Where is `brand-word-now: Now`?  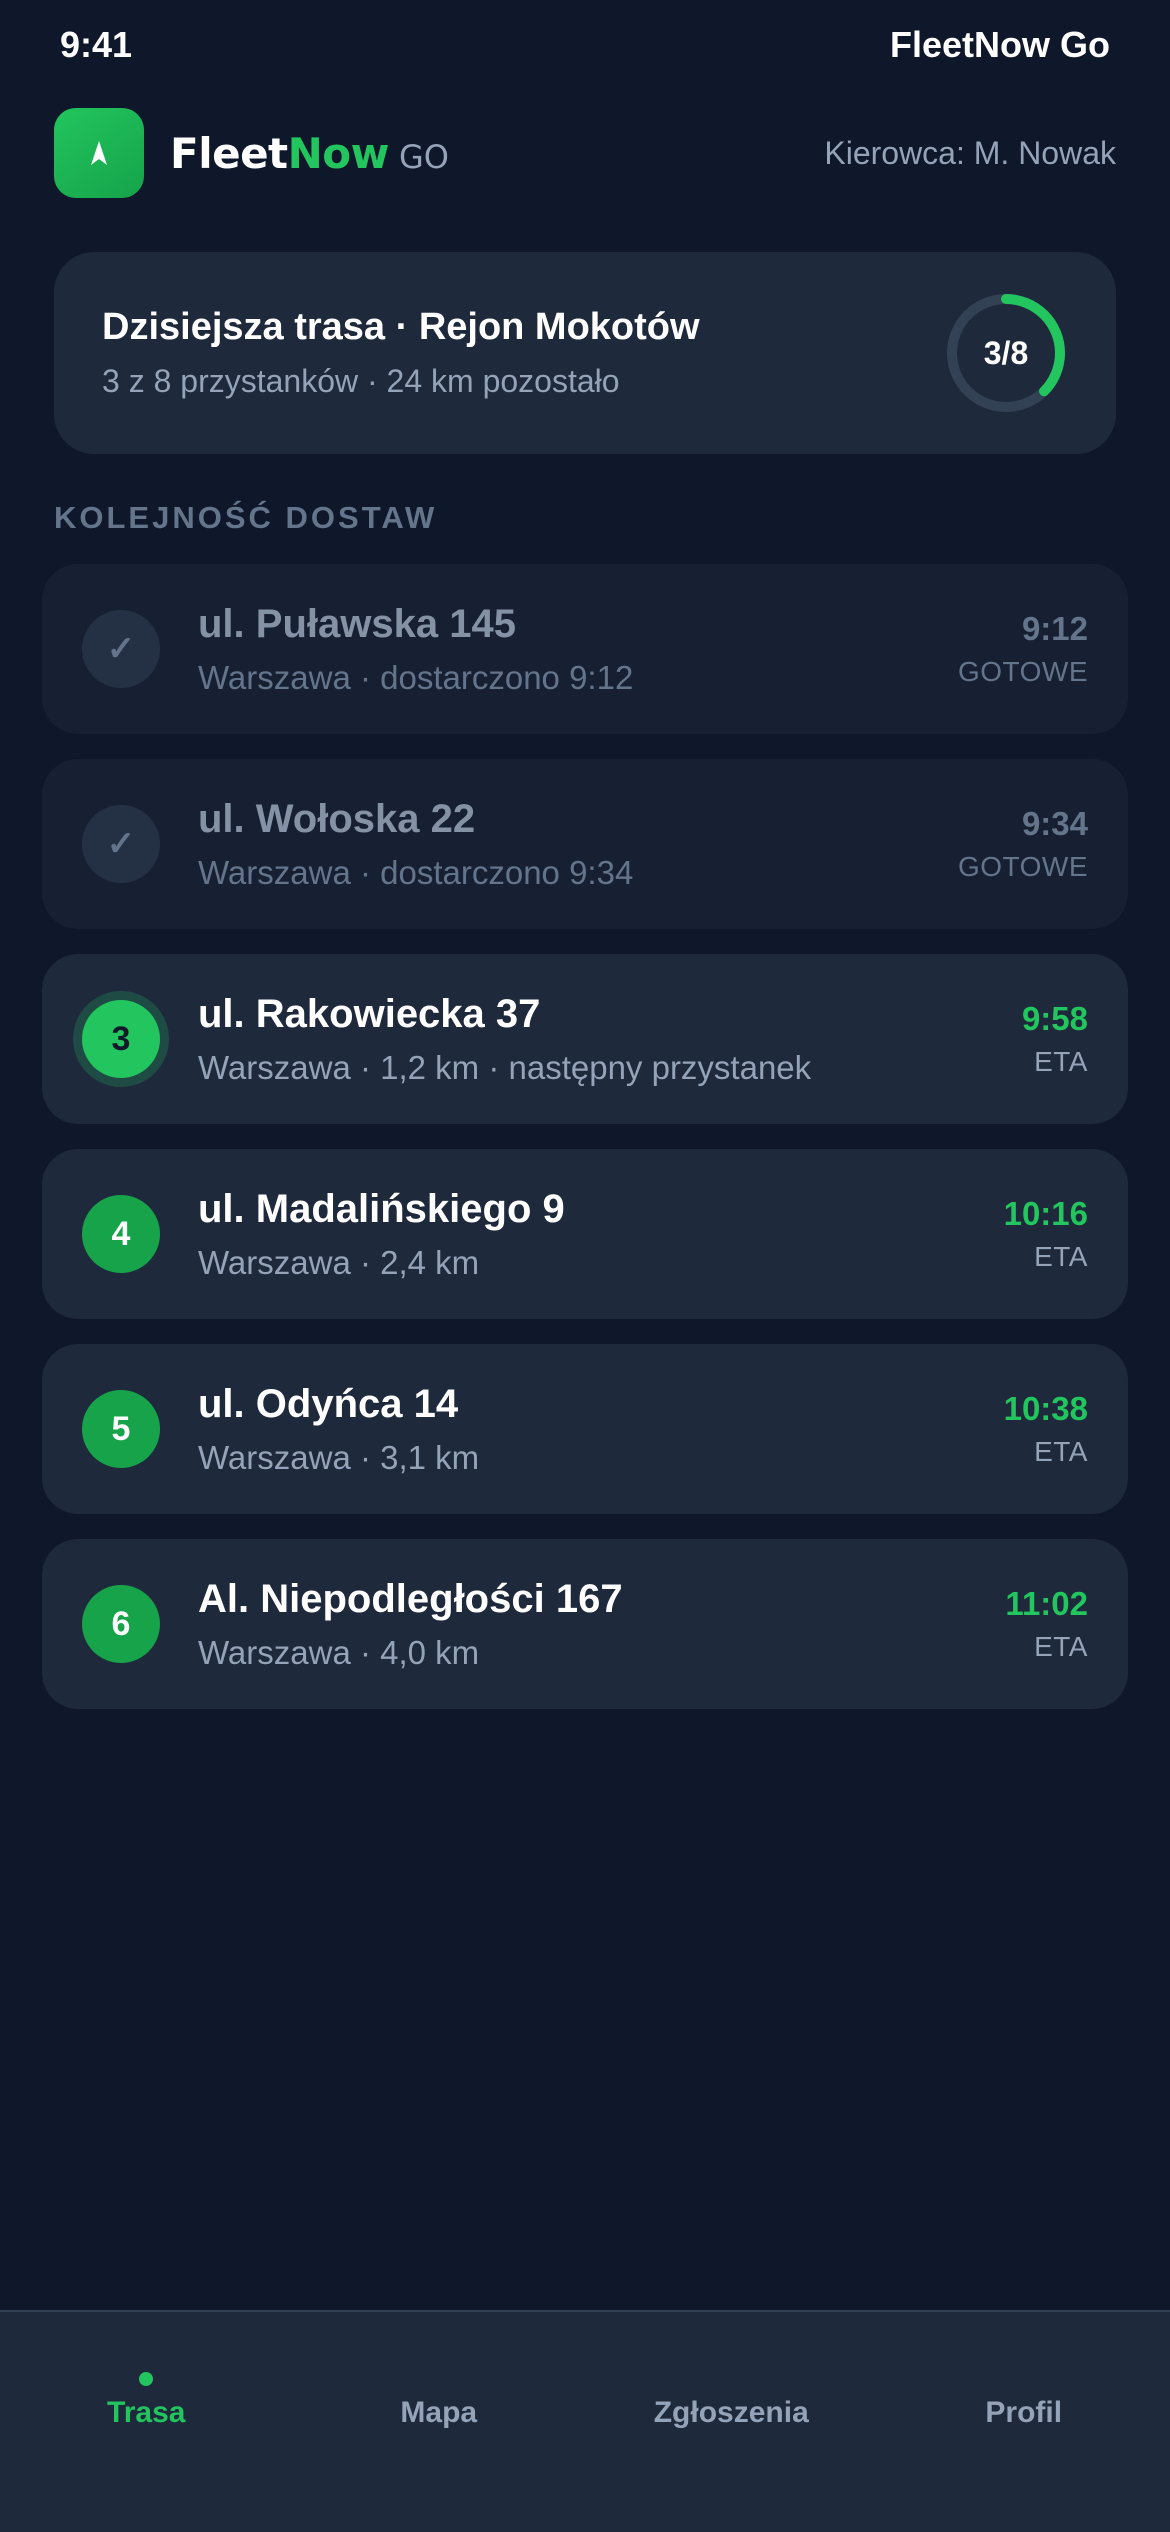 brand-word-now: Now is located at coordinates (338, 153).